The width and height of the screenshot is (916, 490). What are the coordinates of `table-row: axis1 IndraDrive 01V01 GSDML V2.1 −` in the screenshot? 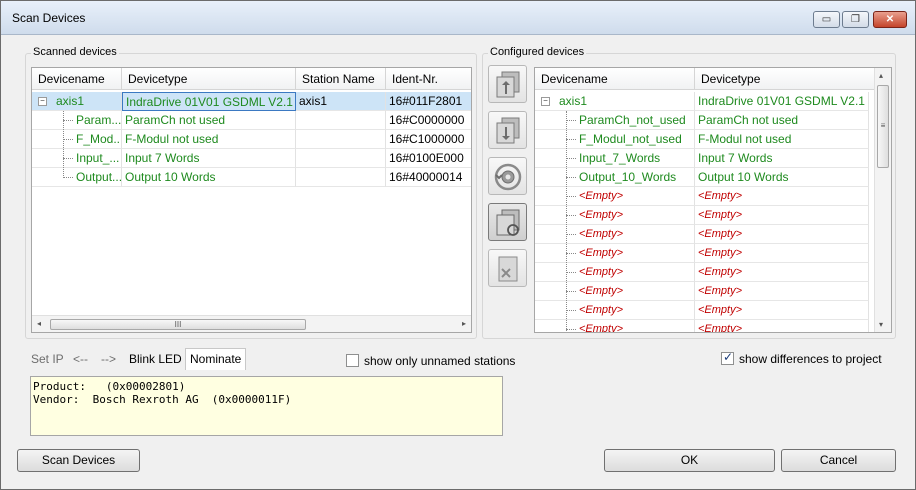 It's located at (705, 101).